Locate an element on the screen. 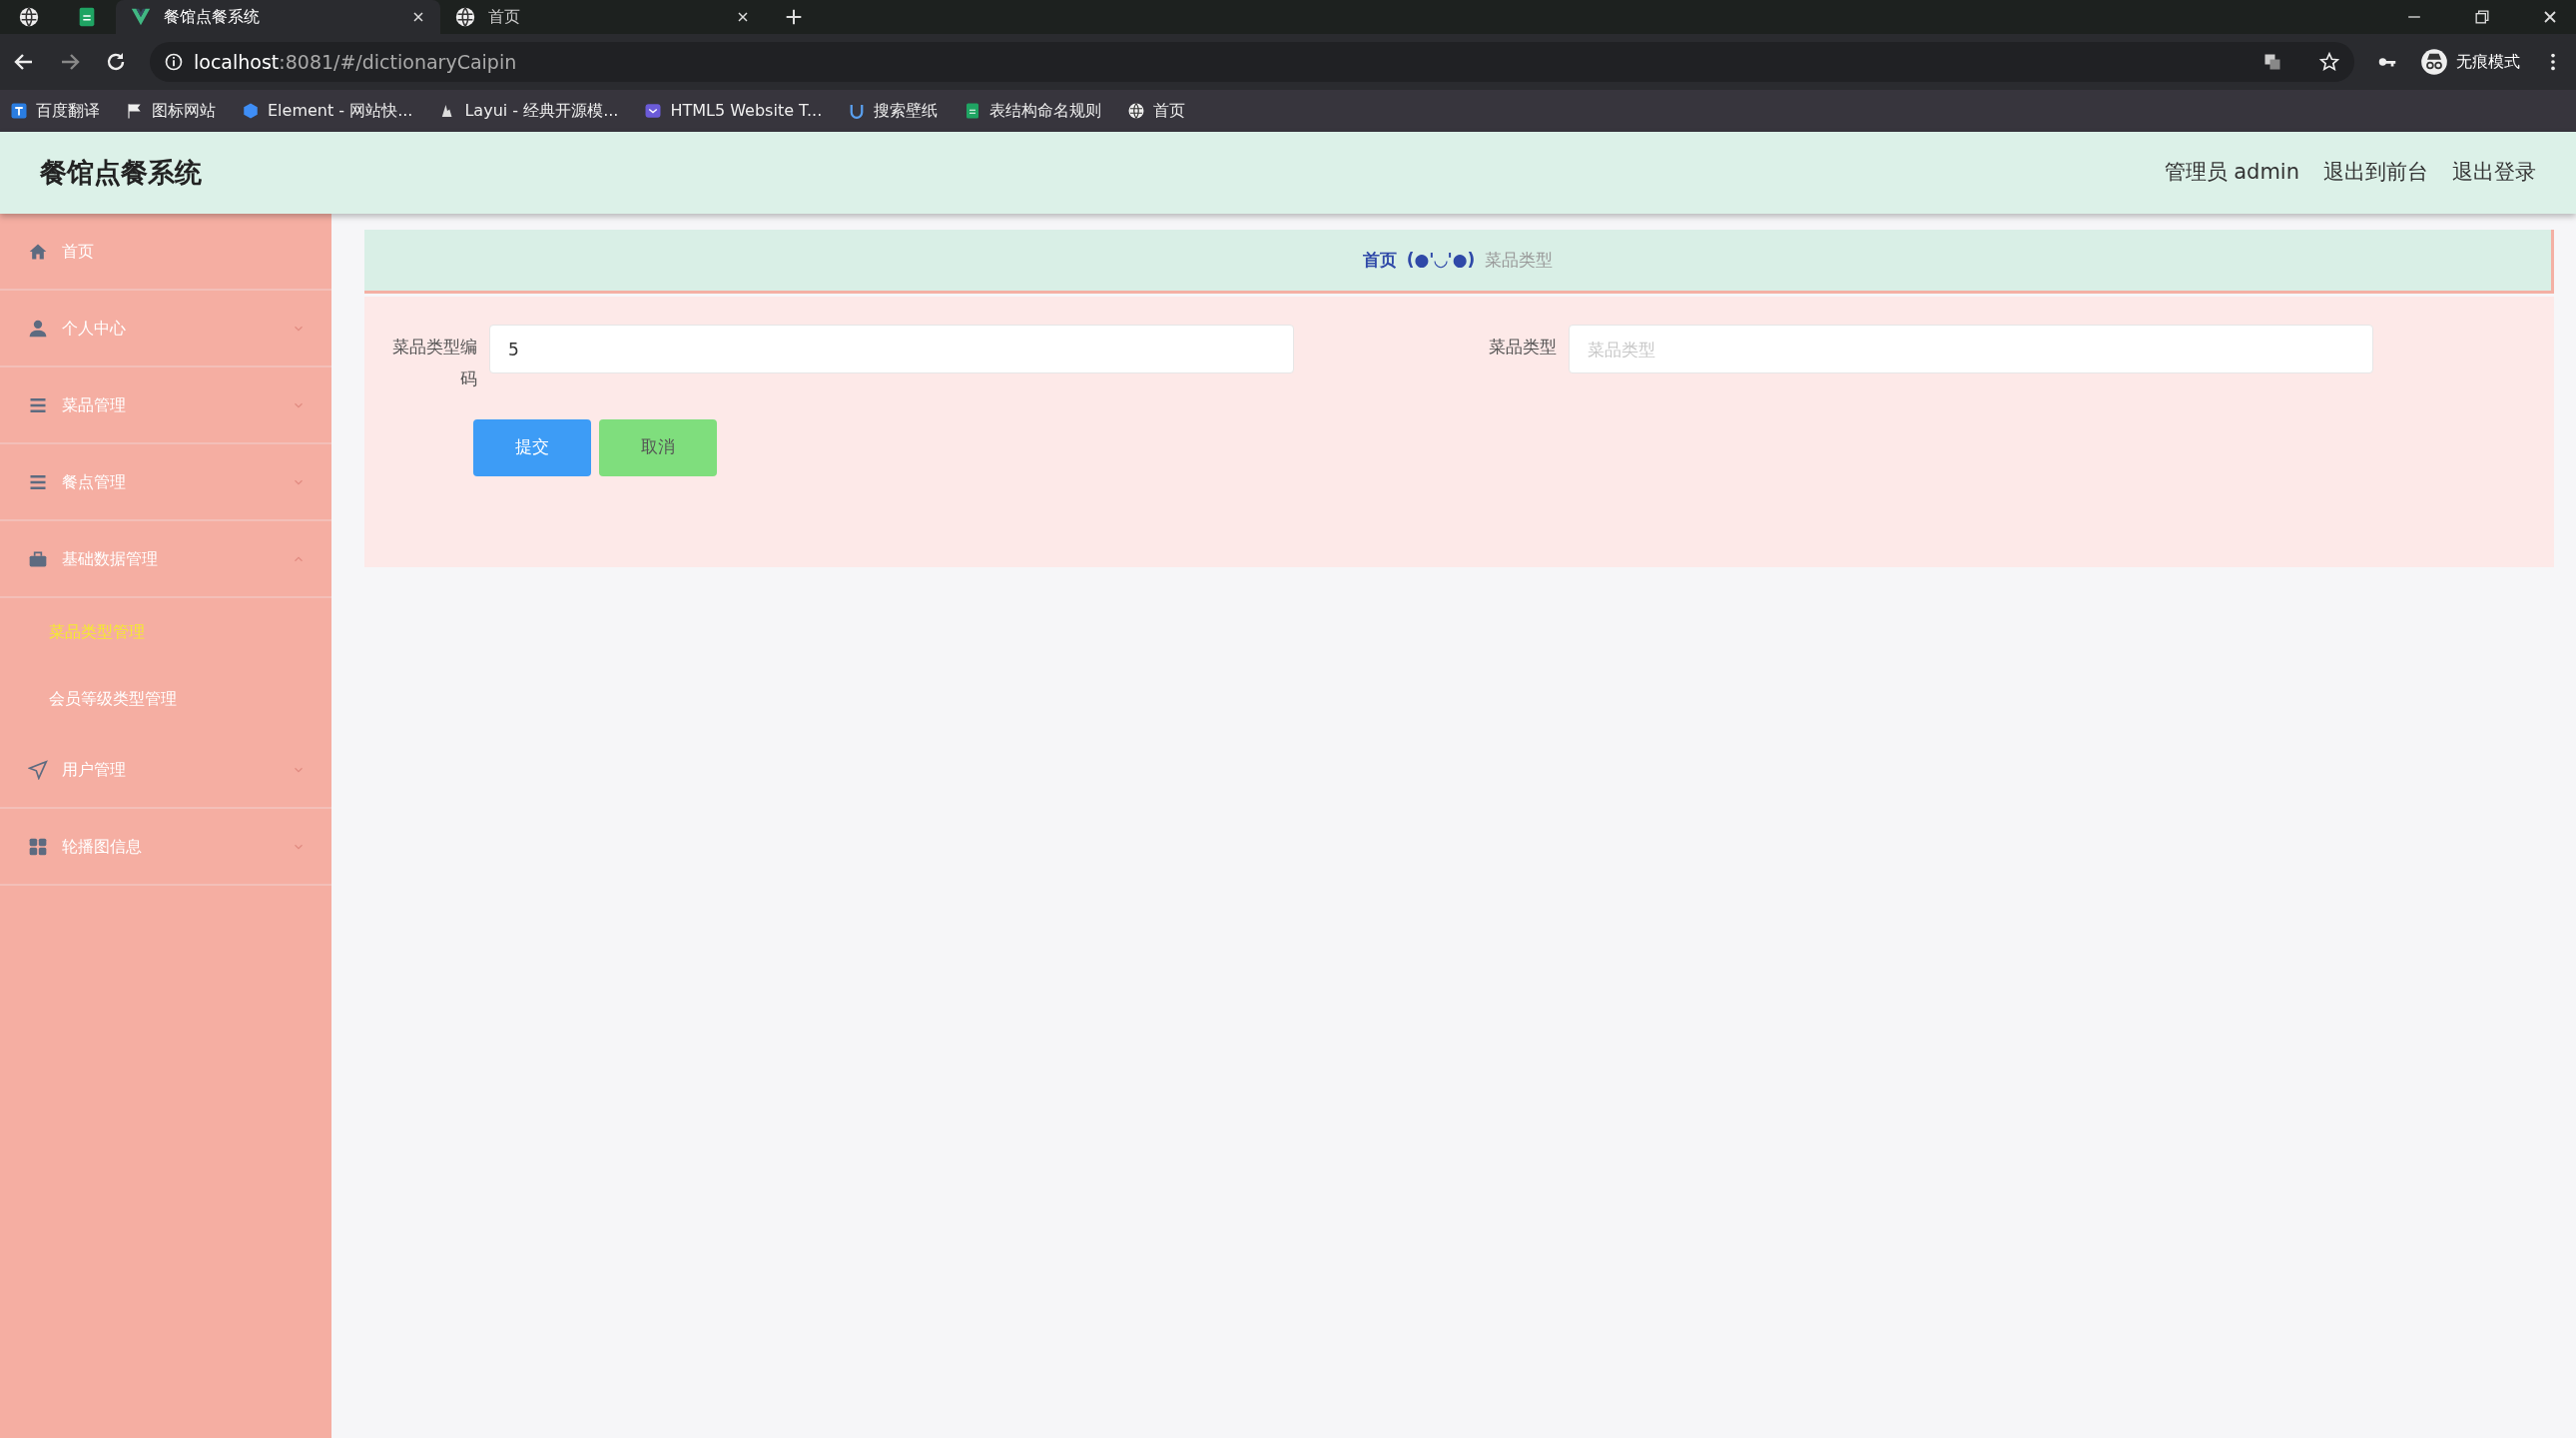 This screenshot has width=2576, height=1438. app-title: 餐馆点餐系统 is located at coordinates (121, 172).